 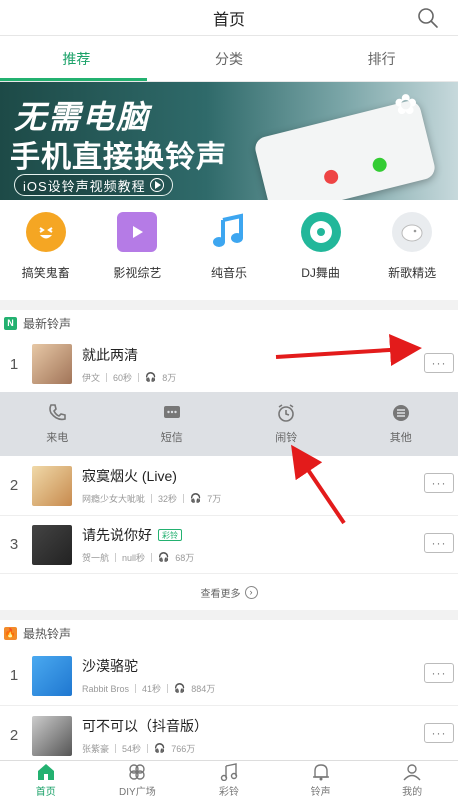 I want to click on section-header: N 最新铃声, so click(x=229, y=323).